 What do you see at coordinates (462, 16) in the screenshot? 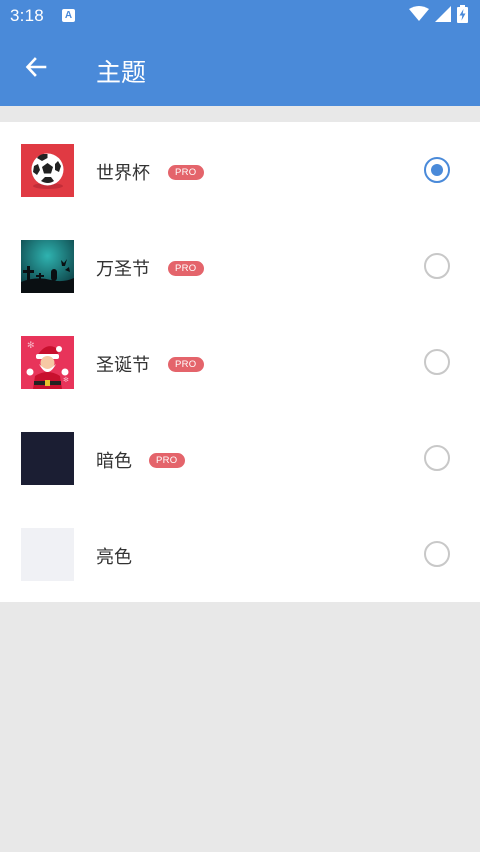
I see `battery-charging-icon` at bounding box center [462, 16].